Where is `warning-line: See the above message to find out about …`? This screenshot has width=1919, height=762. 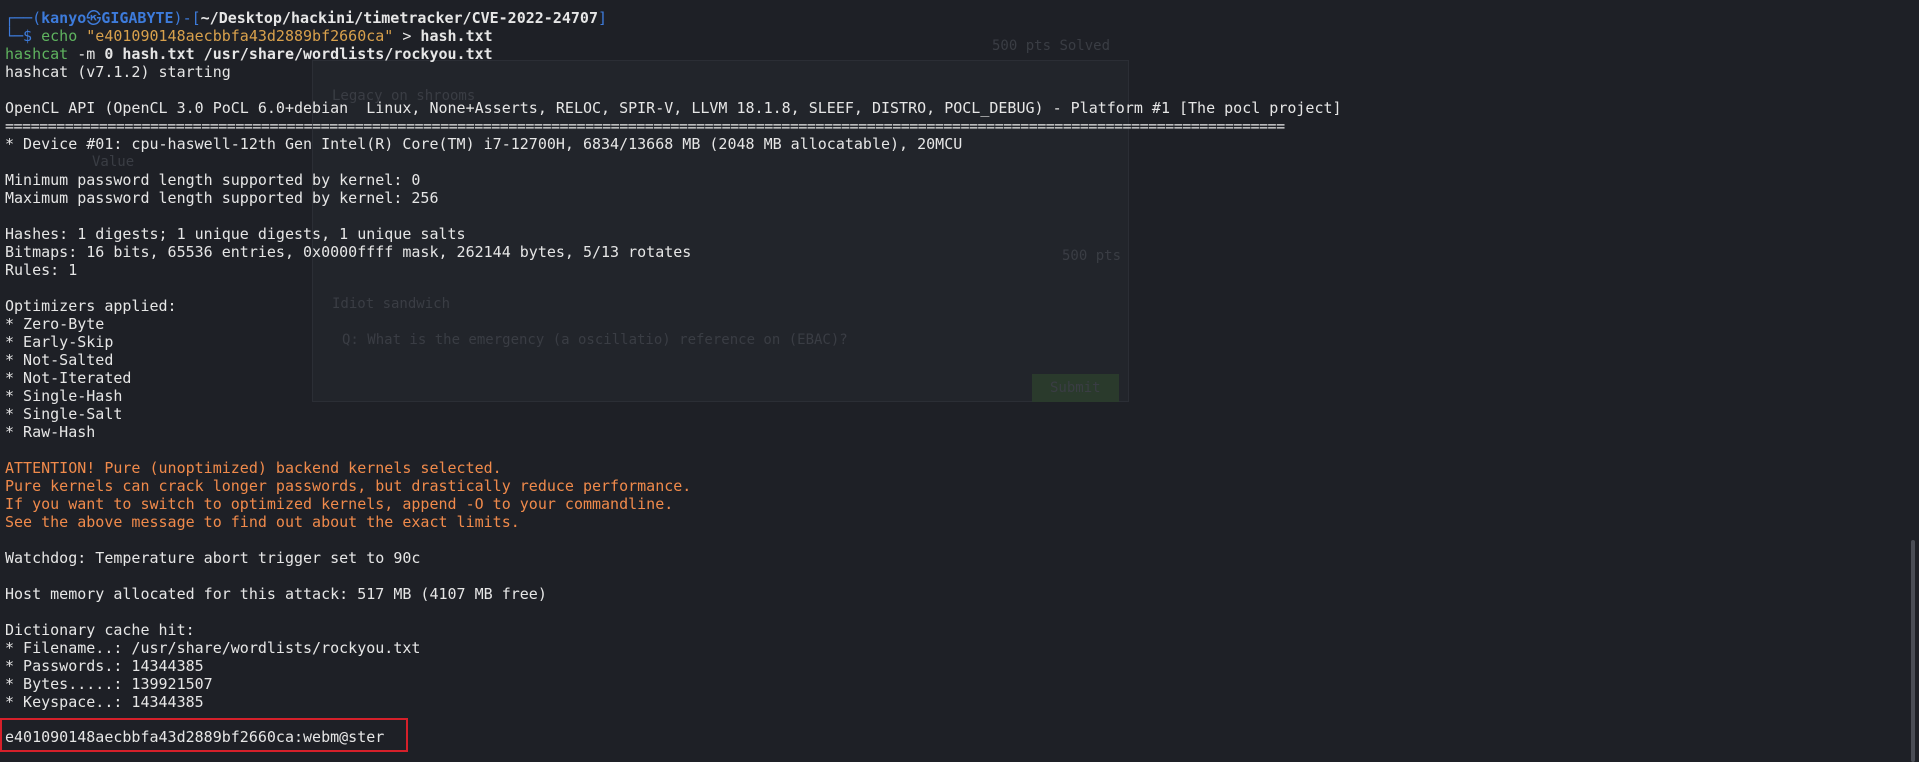
warning-line: See the above message to find out about … is located at coordinates (262, 522).